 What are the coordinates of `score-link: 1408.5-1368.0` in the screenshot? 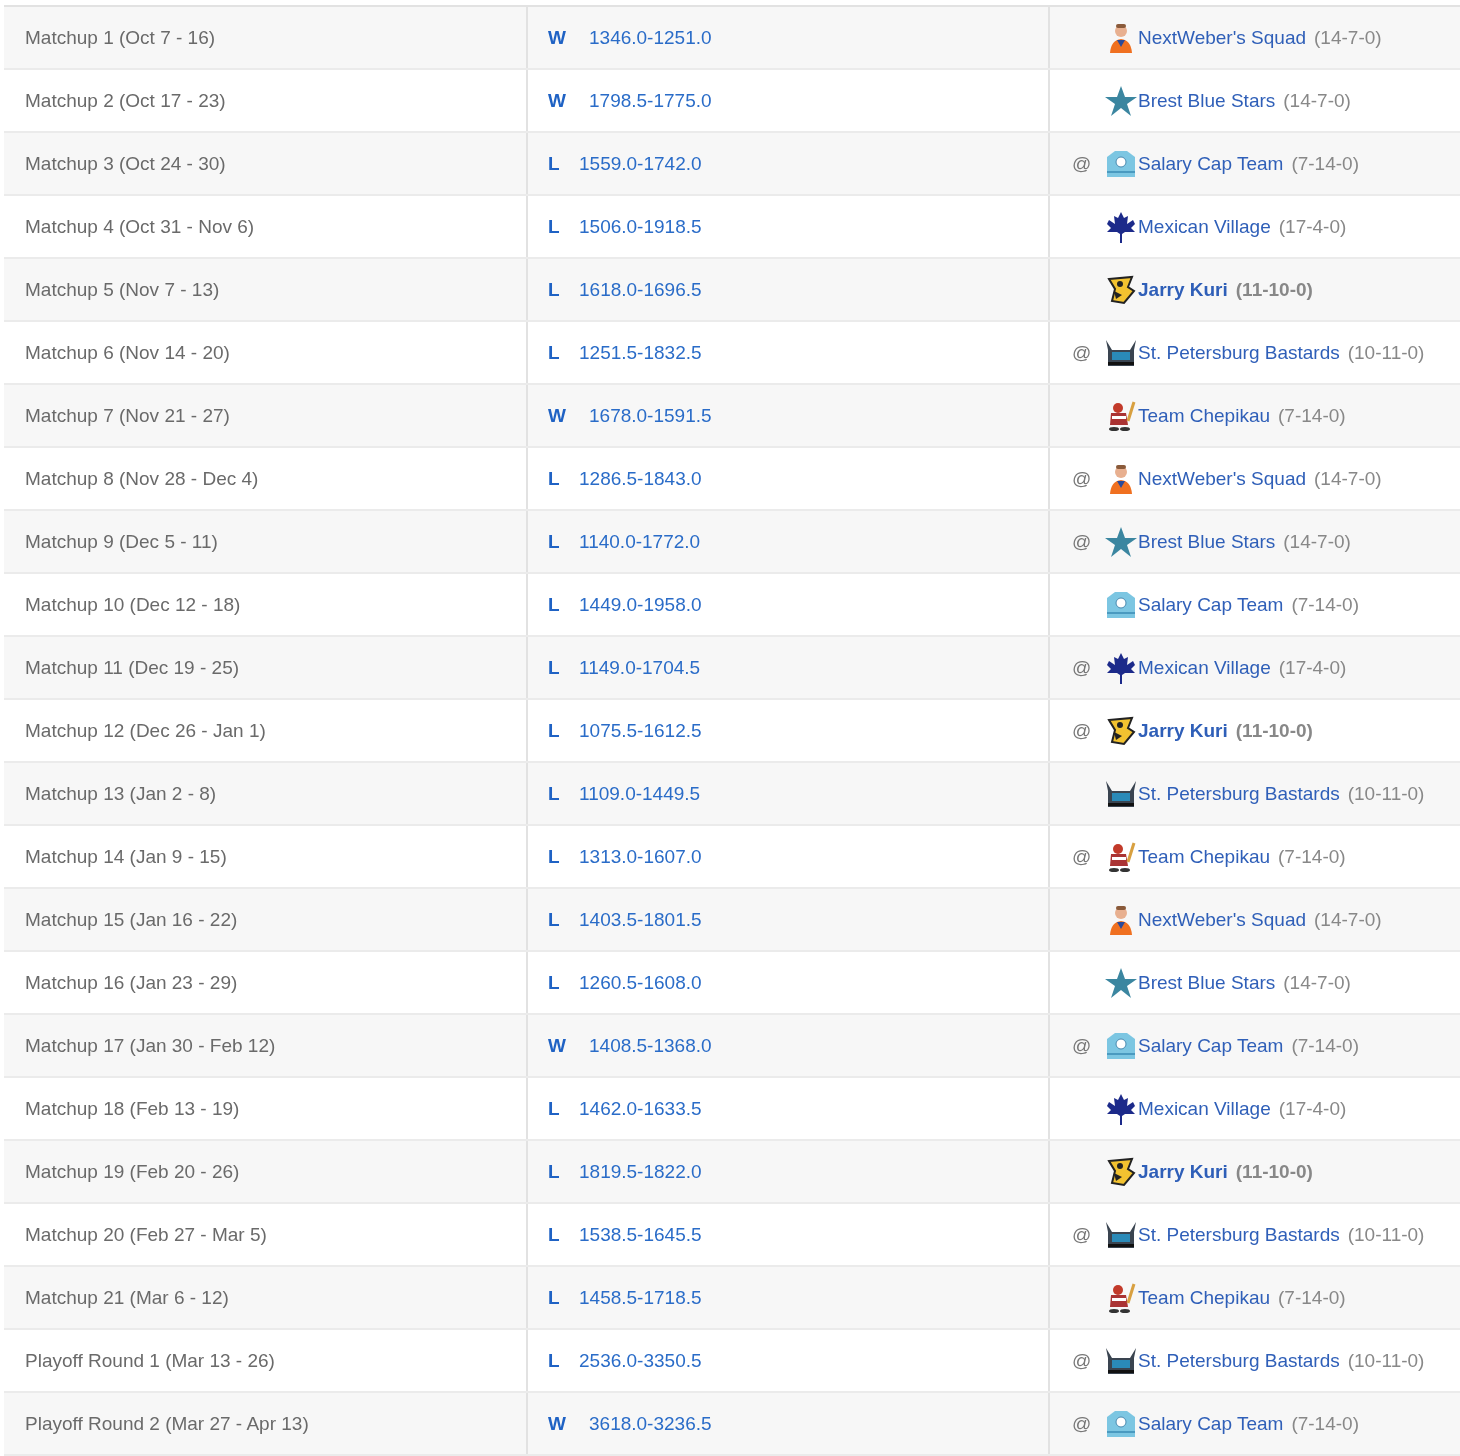 It's located at (650, 1045).